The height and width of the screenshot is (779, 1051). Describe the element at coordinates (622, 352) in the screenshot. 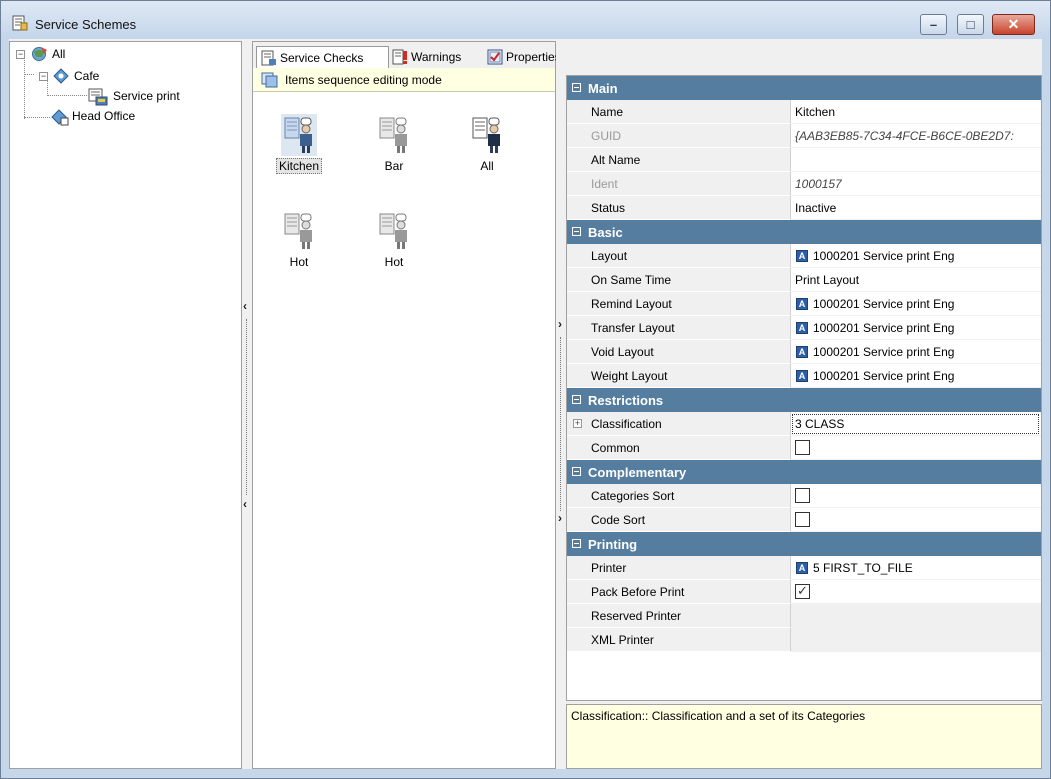

I see `property-label-text: Void Layout` at that location.